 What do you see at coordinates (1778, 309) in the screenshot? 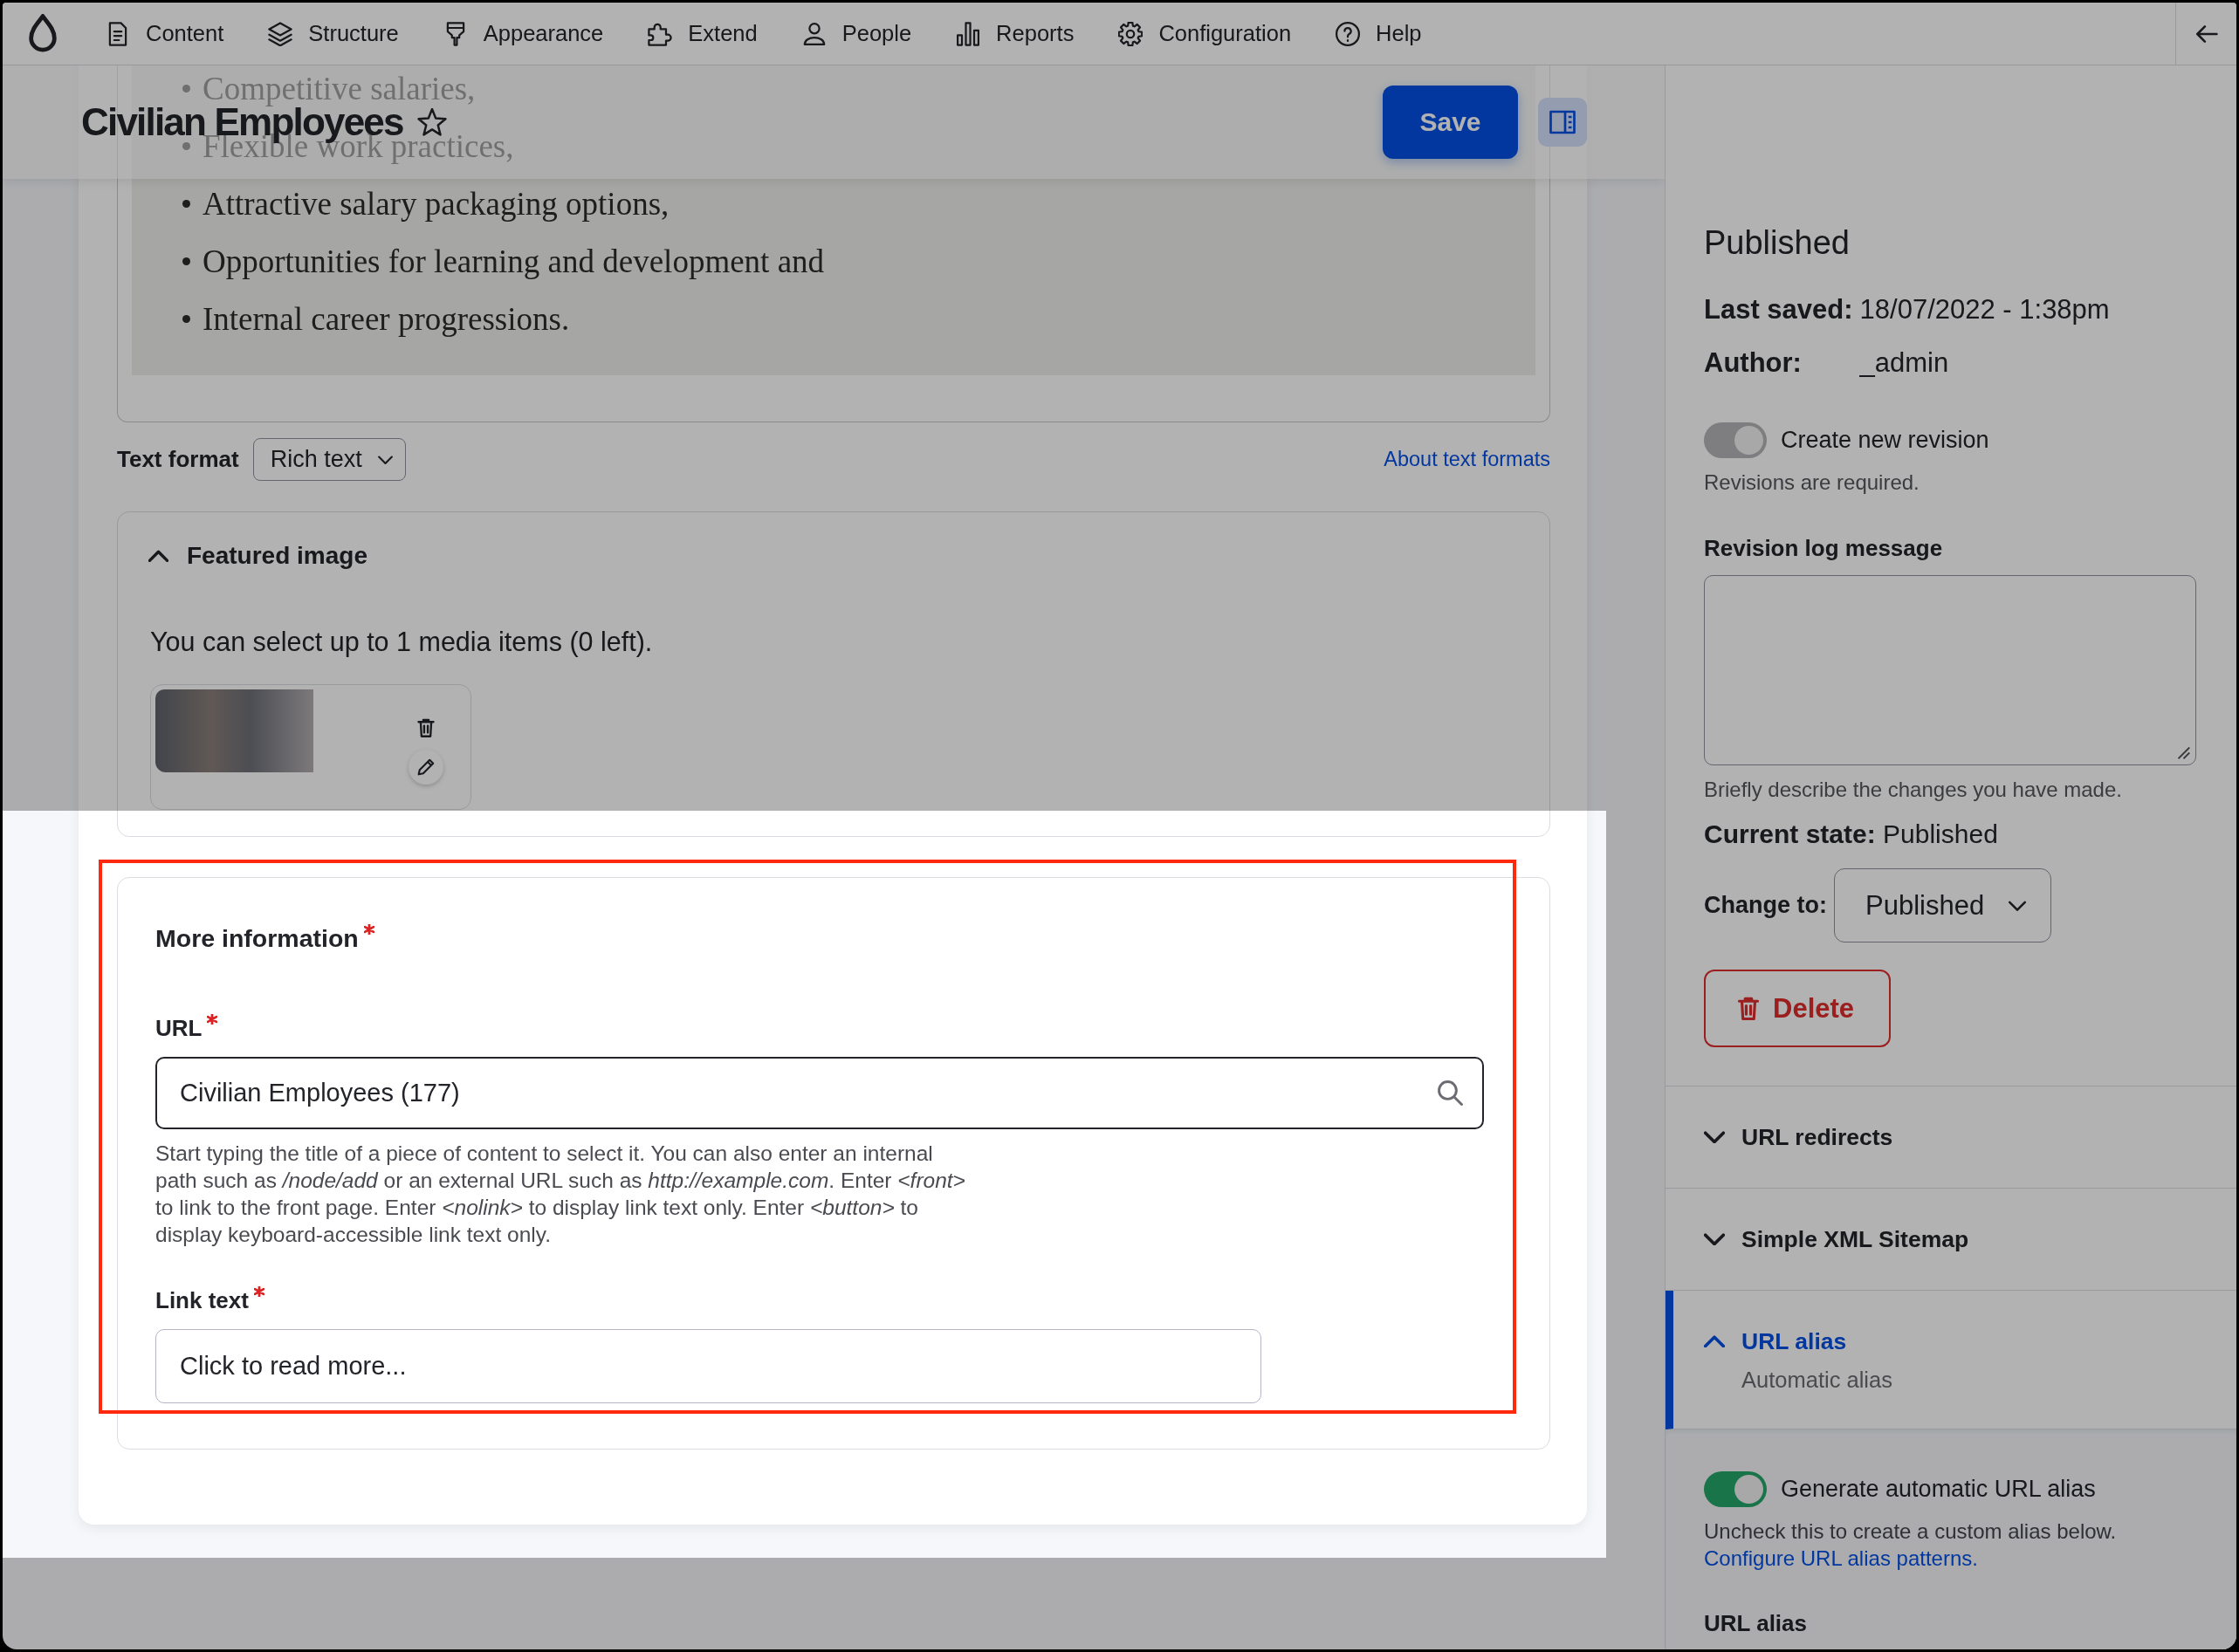
I see `meta-label: Last saved:` at bounding box center [1778, 309].